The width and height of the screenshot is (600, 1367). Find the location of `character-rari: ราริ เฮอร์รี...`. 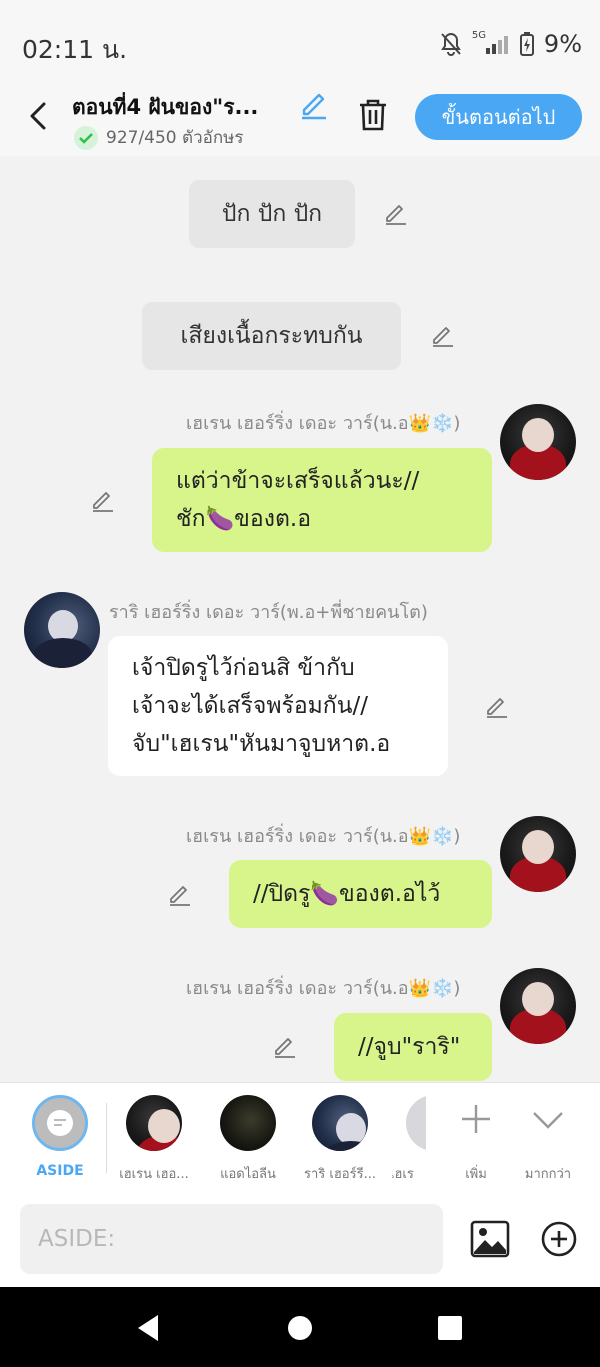

character-rari: ราริ เฮอร์รี... is located at coordinates (340, 1140).